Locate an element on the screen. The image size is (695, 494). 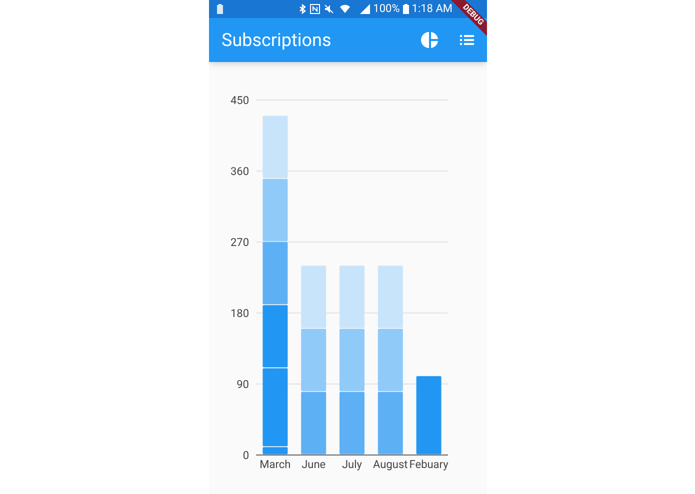
app-title: Subscriptions is located at coordinates (277, 40).